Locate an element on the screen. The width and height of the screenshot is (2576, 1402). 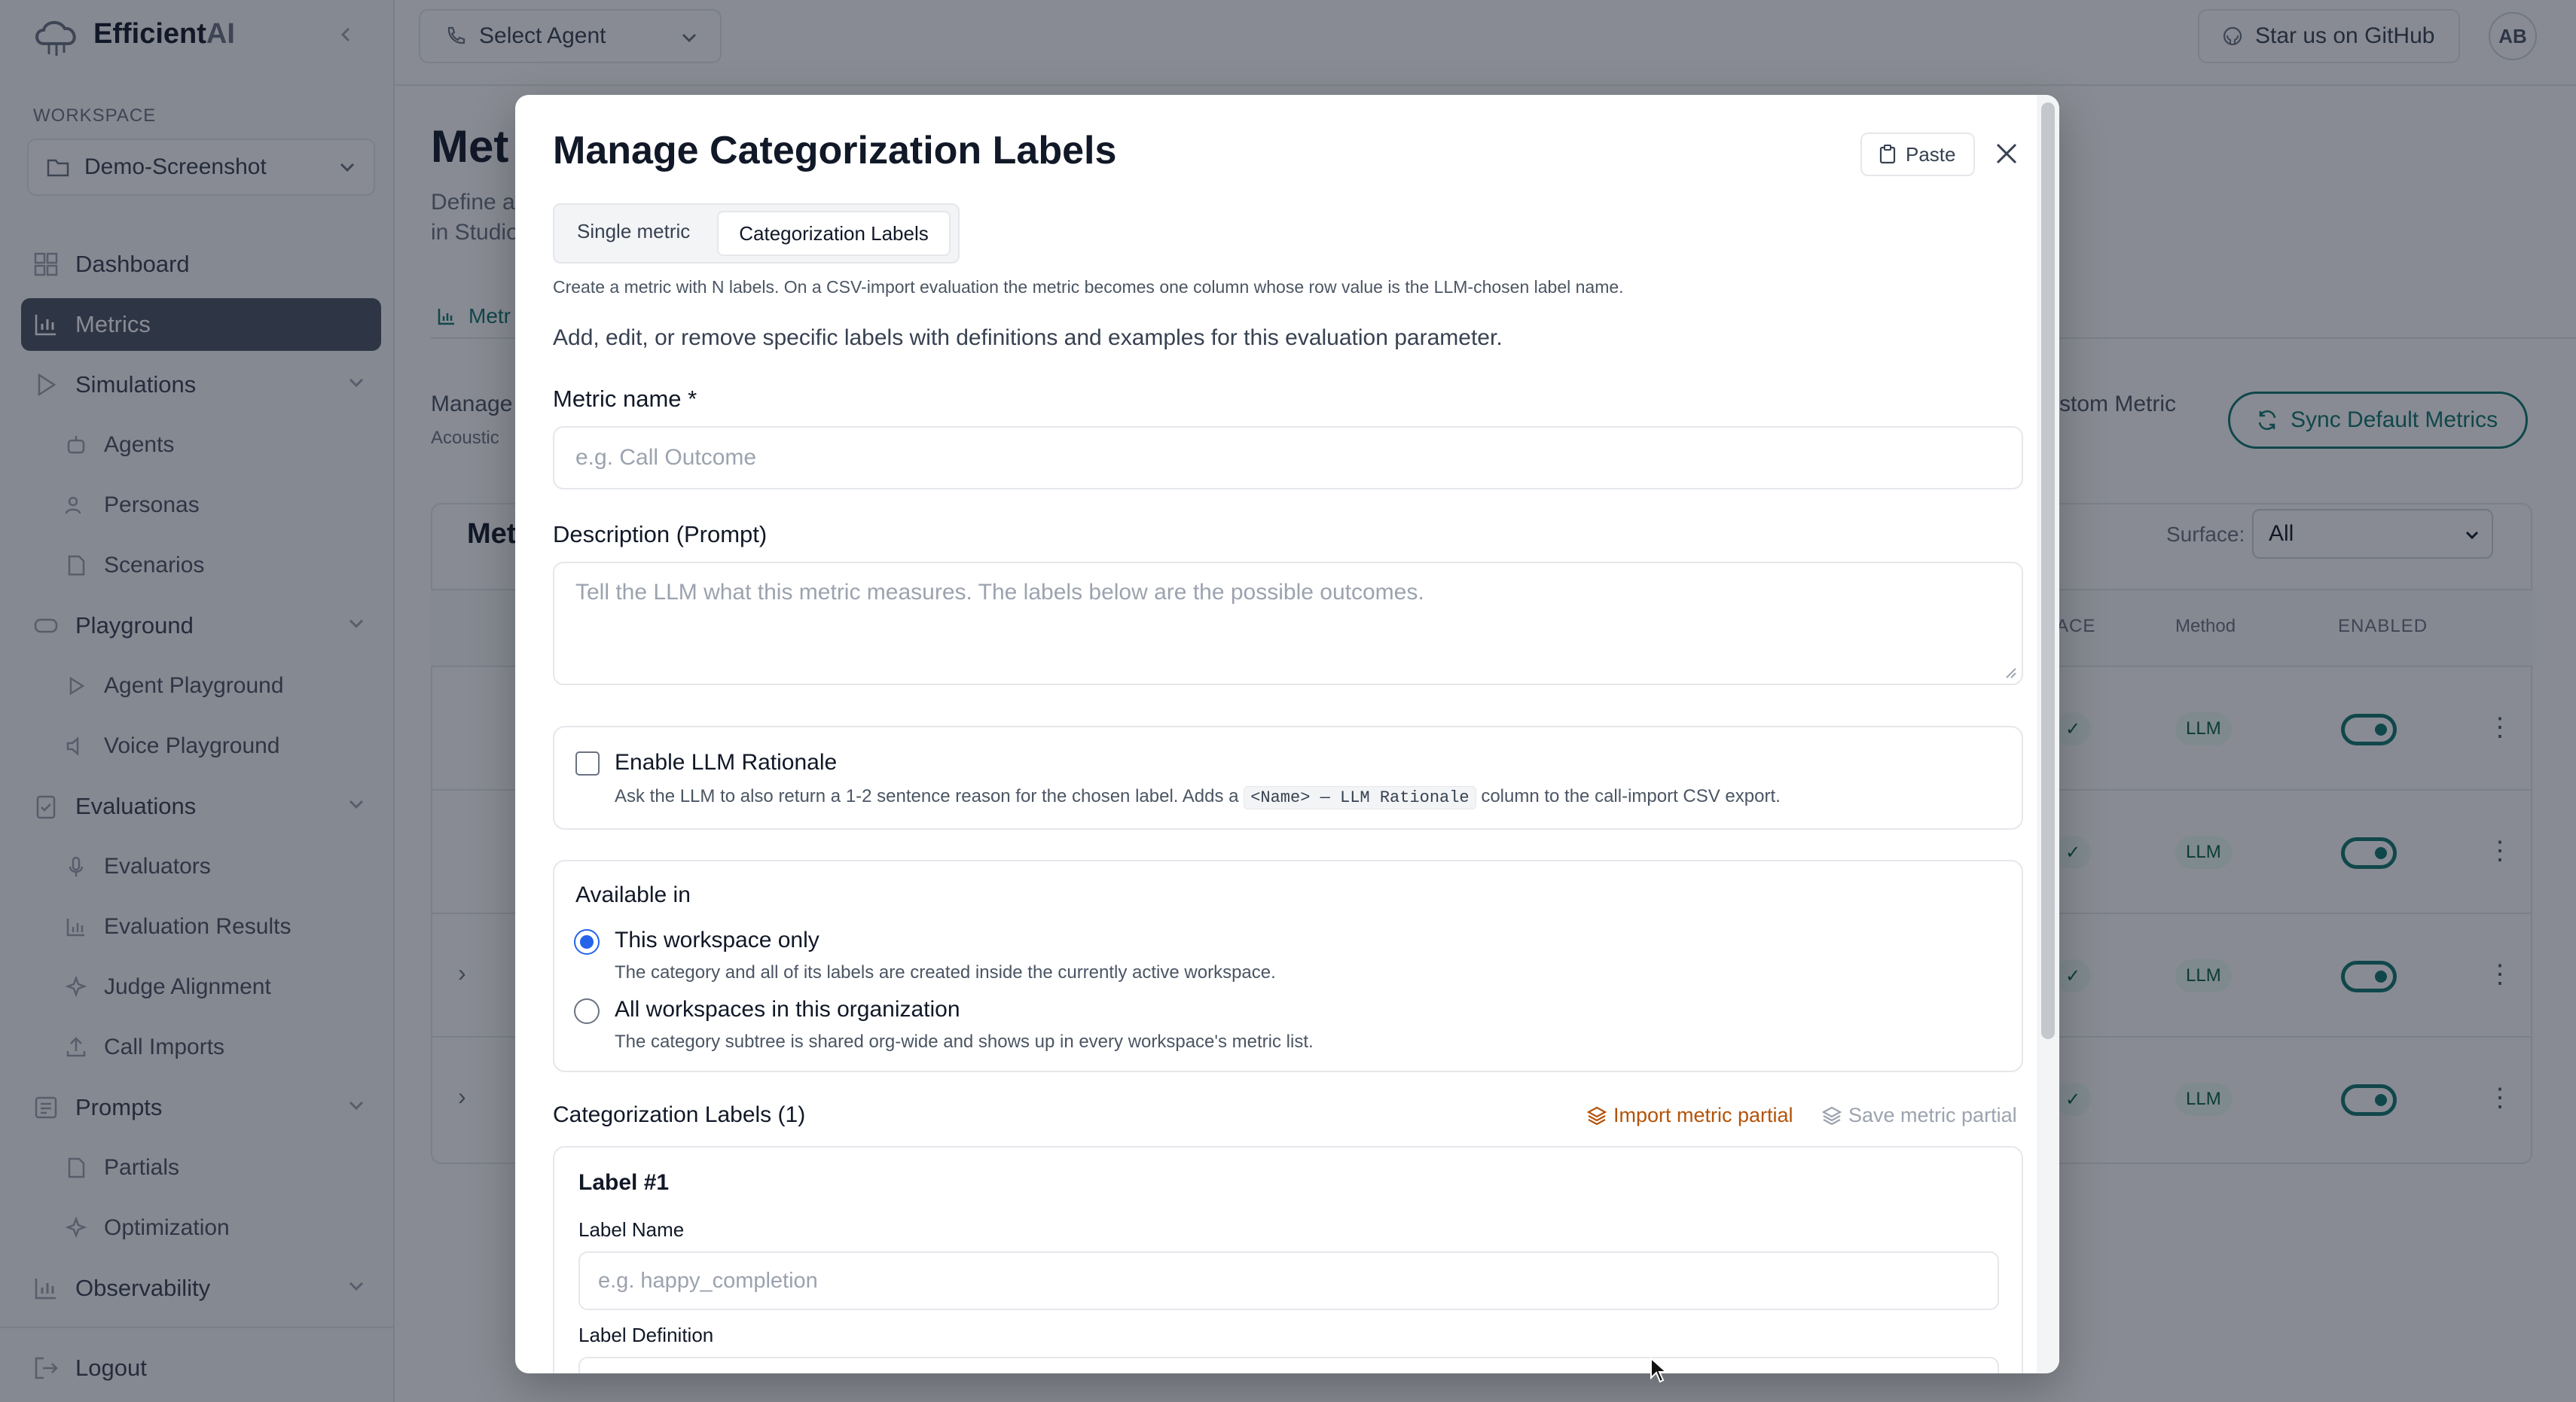
import-metric-partial-button: Import metric partial is located at coordinates (1689, 1115).